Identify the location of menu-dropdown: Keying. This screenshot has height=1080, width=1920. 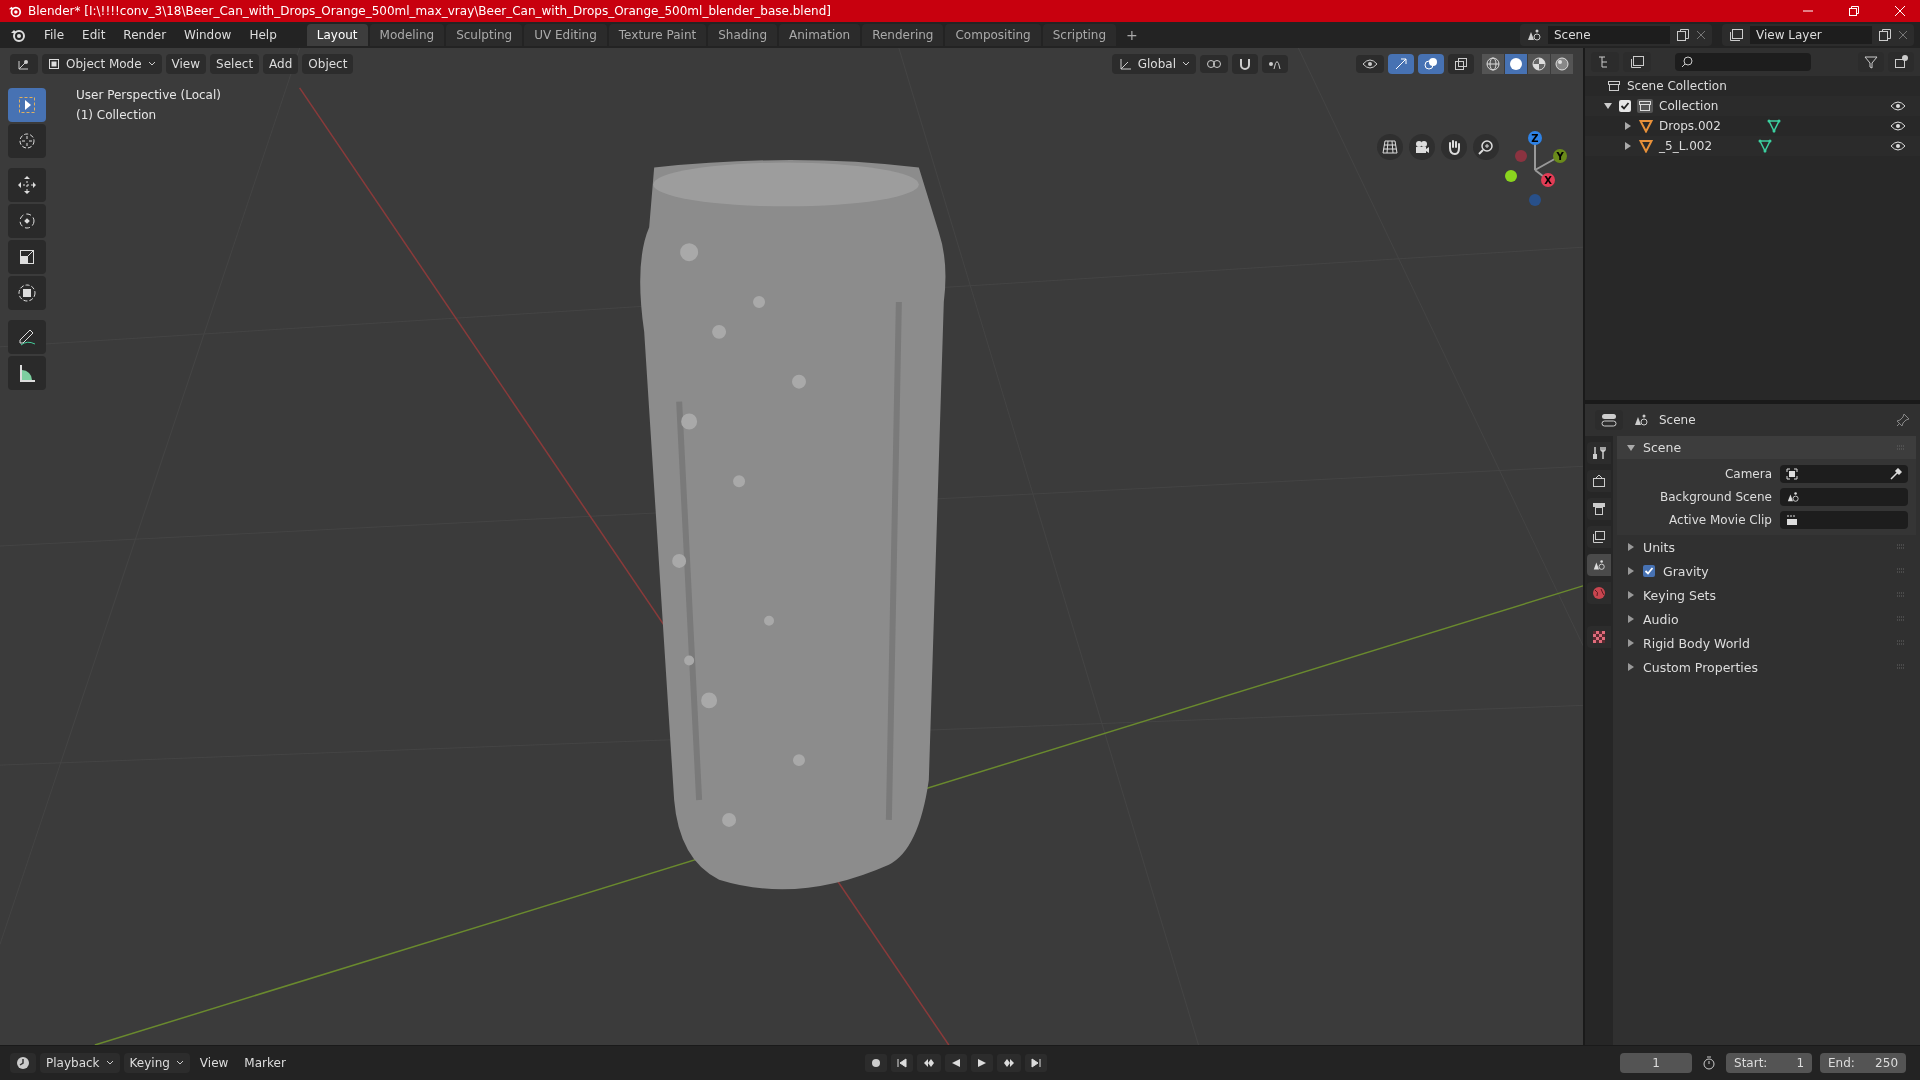
(156, 1063).